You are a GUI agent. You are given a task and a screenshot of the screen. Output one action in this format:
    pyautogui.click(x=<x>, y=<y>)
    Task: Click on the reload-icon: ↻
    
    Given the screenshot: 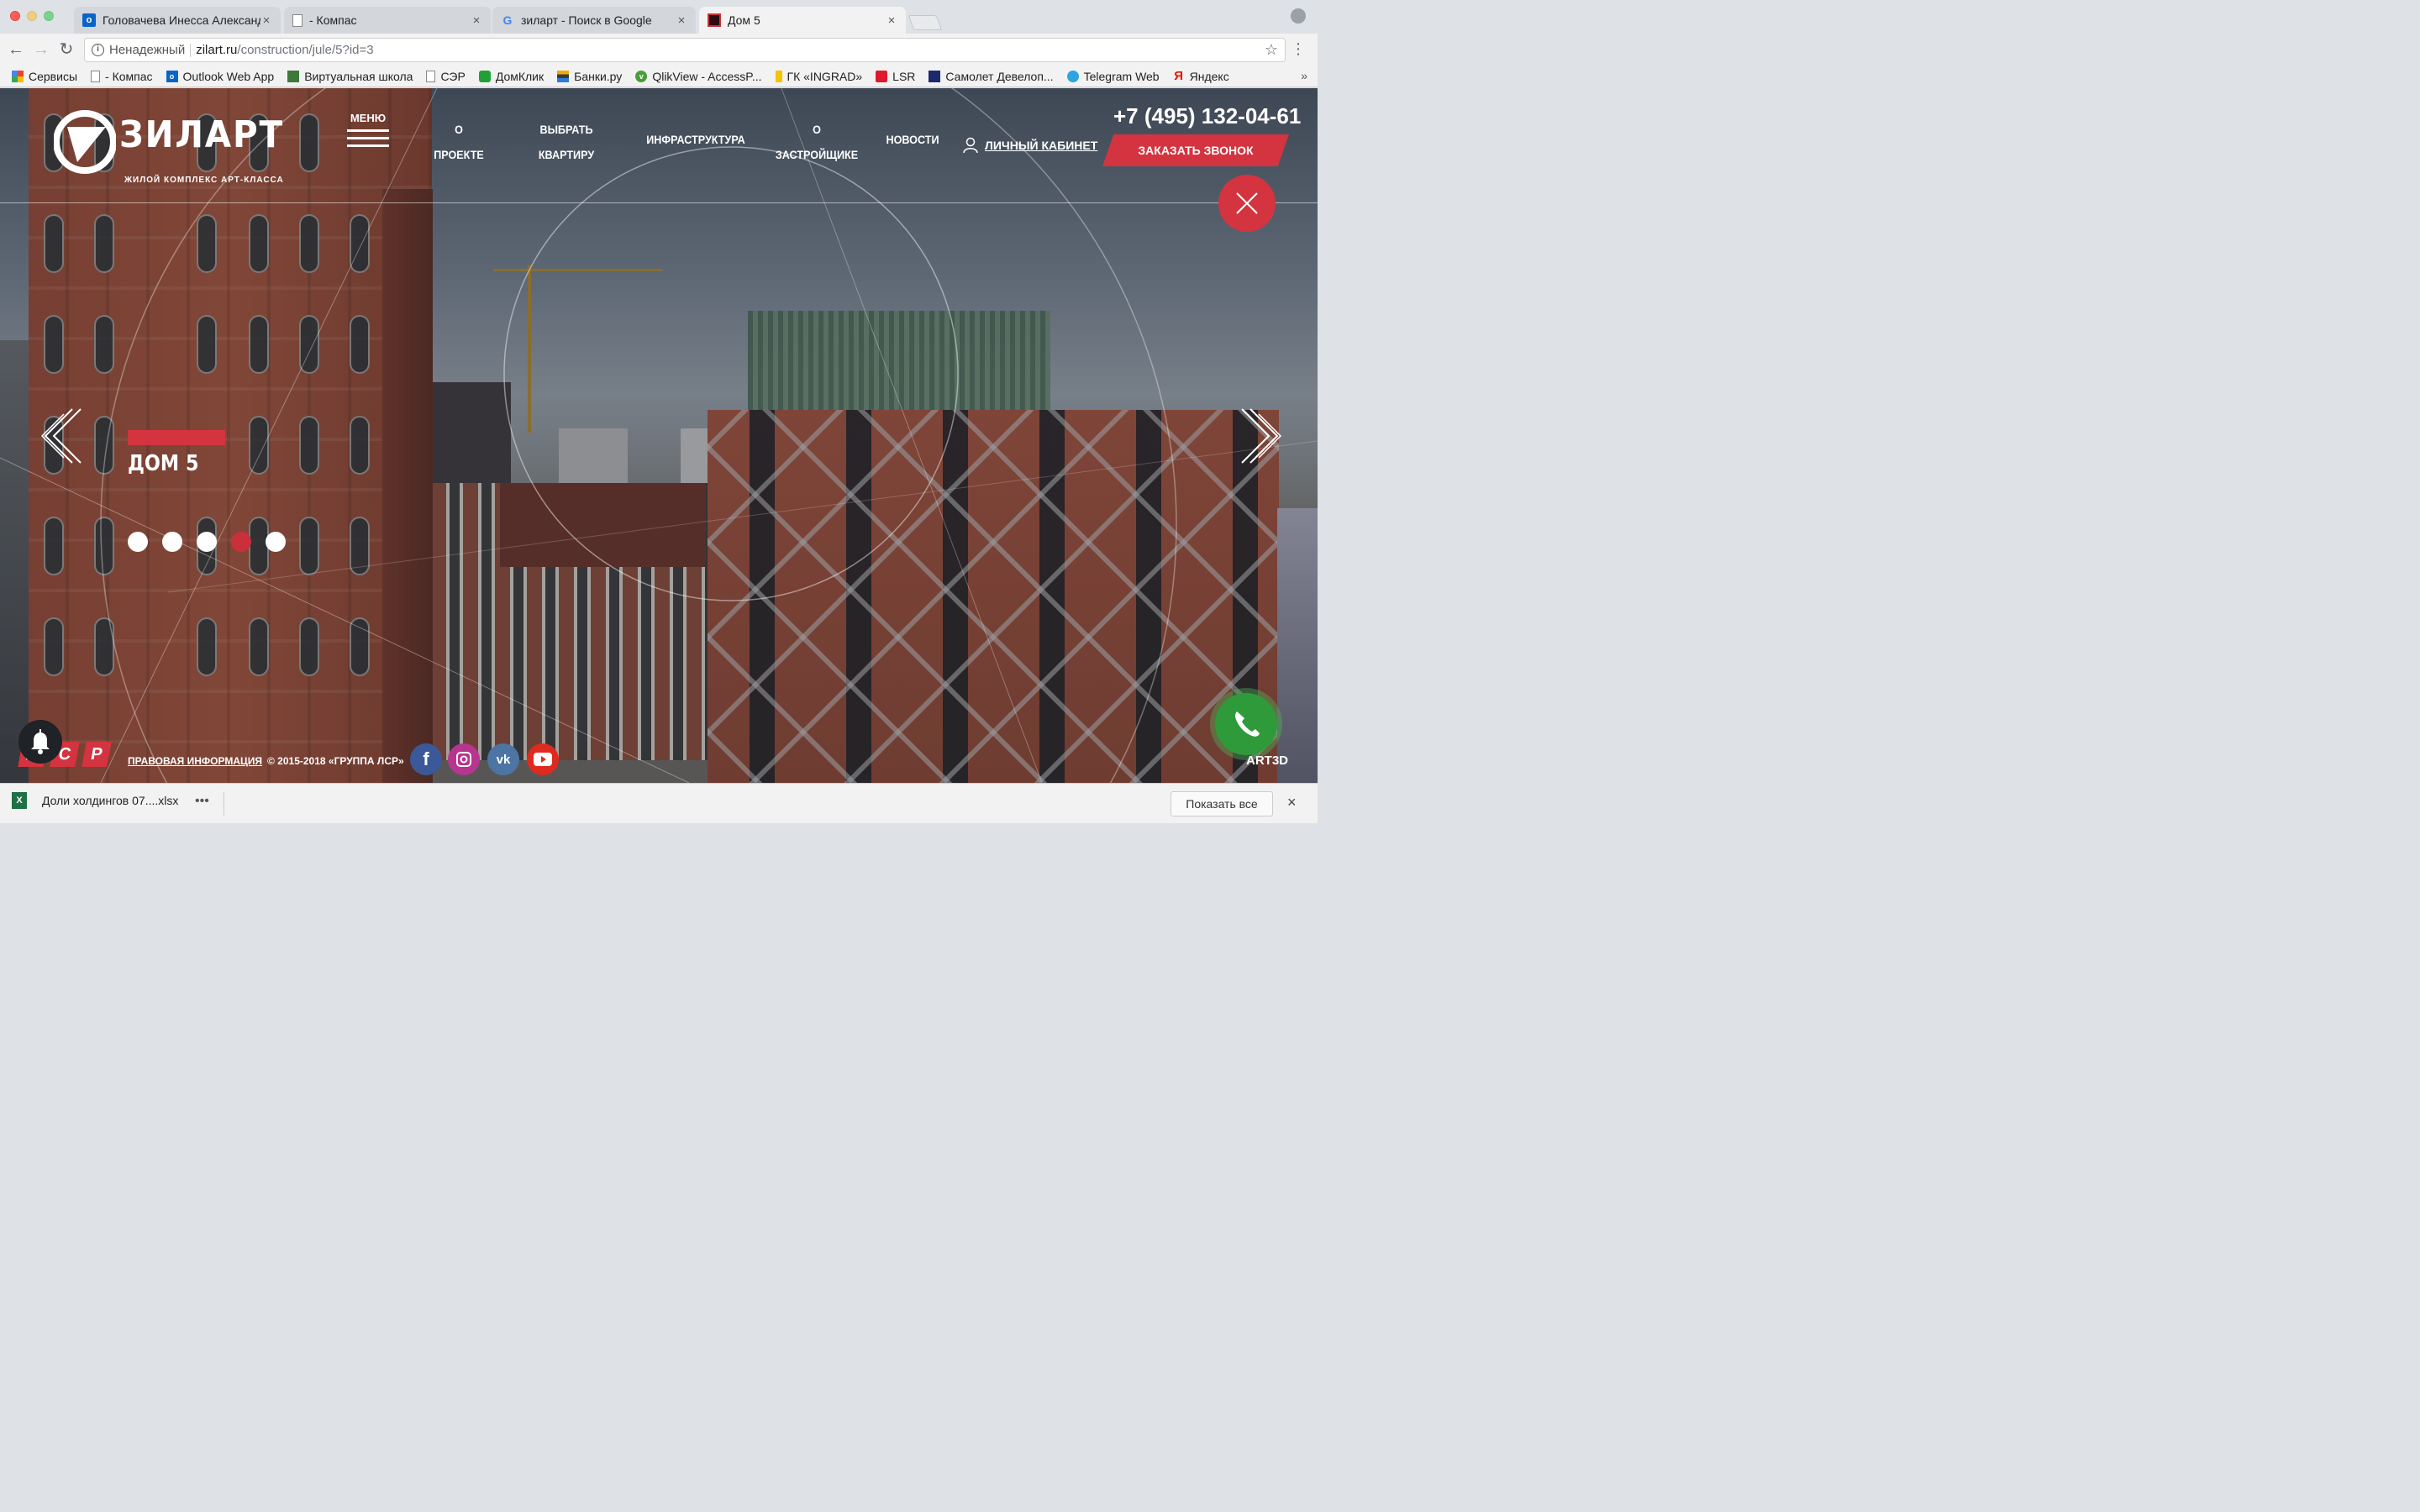 What is the action you would take?
    pyautogui.click(x=66, y=49)
    